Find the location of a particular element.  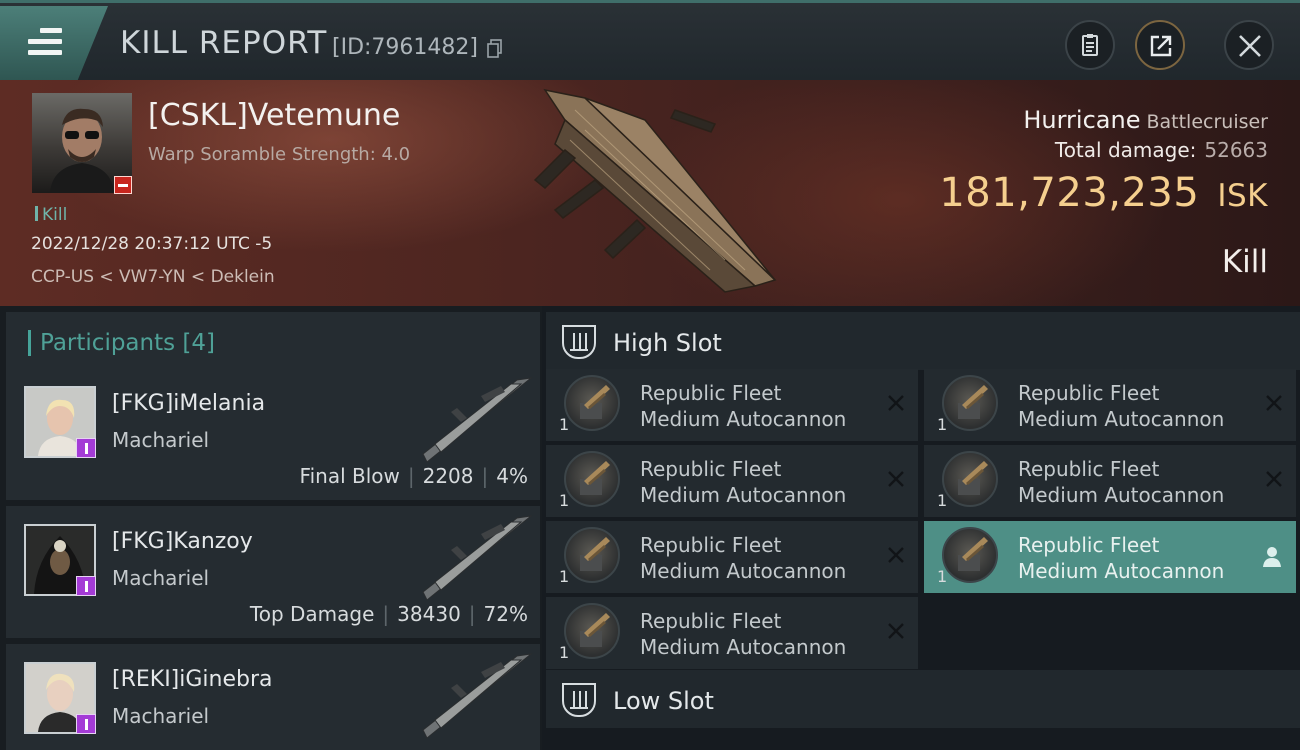

ship-name: Hurricane Battlecruiser is located at coordinates (1145, 120).